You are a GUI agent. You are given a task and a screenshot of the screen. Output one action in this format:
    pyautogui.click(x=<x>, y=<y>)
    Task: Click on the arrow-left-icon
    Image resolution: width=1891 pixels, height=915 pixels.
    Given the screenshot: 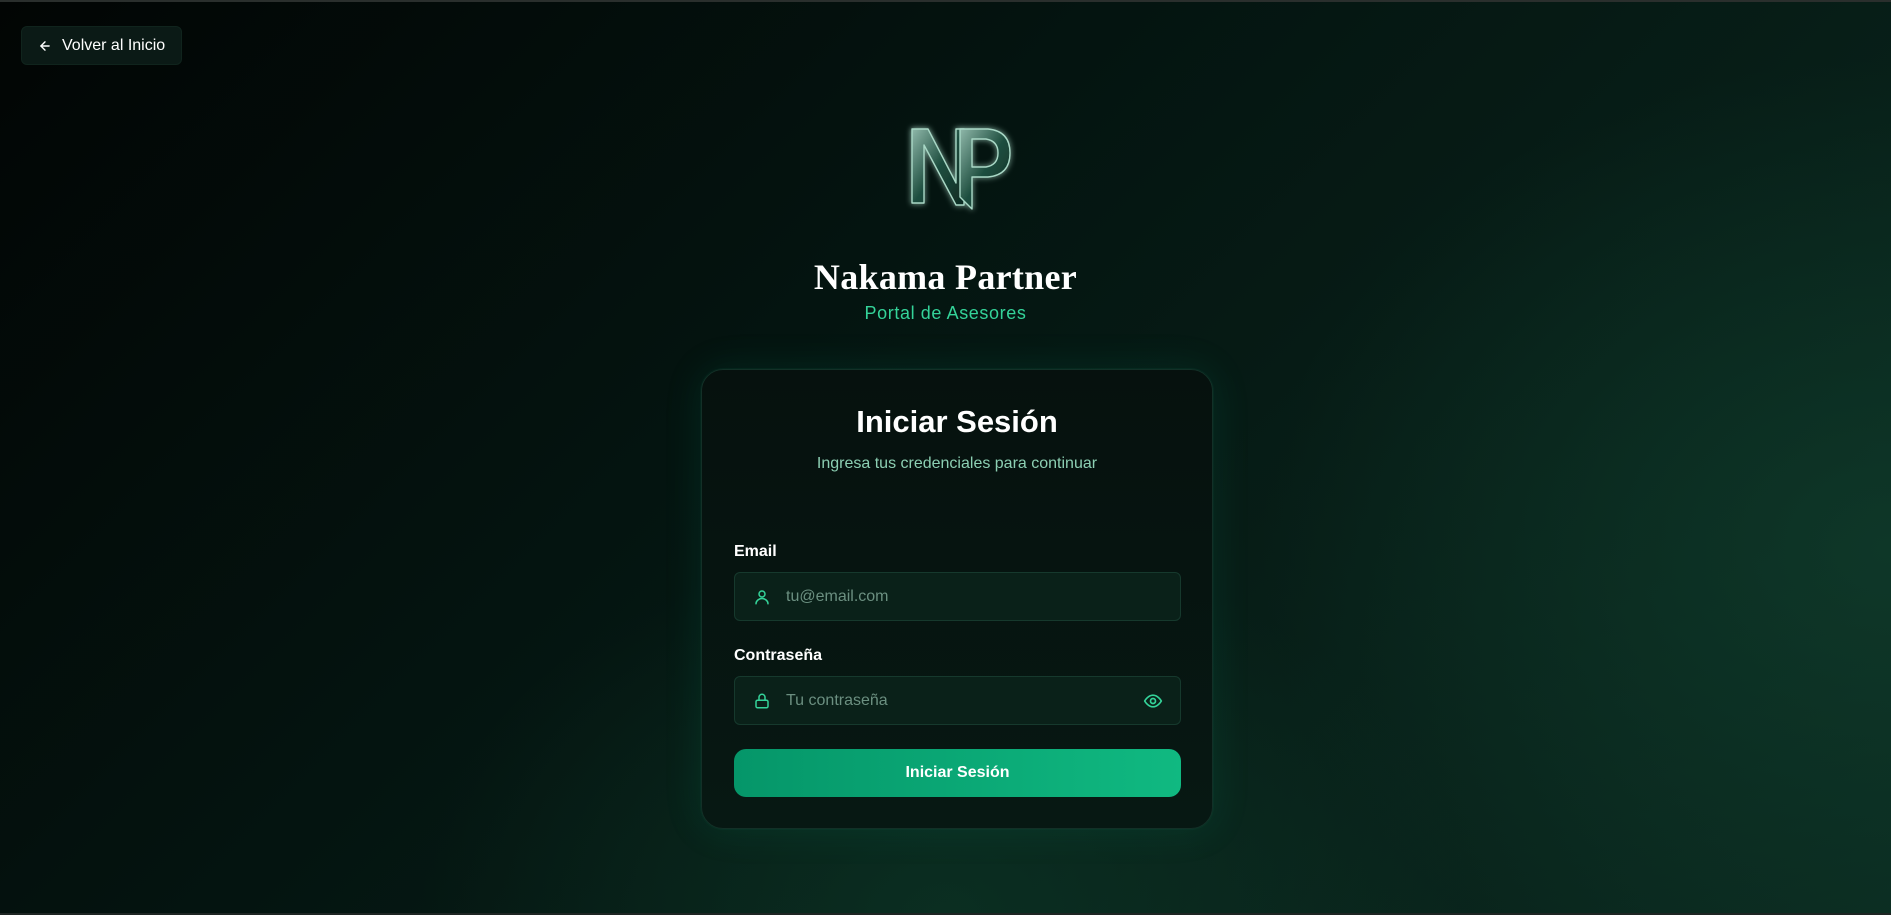 What is the action you would take?
    pyautogui.click(x=45, y=46)
    